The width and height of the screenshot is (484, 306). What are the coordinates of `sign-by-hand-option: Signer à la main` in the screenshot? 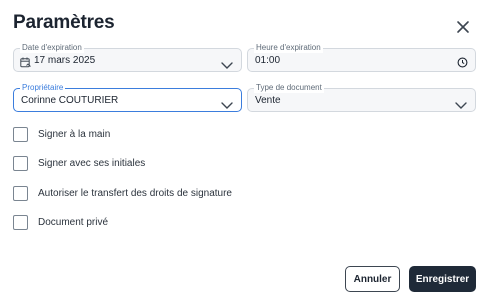 It's located at (61, 134).